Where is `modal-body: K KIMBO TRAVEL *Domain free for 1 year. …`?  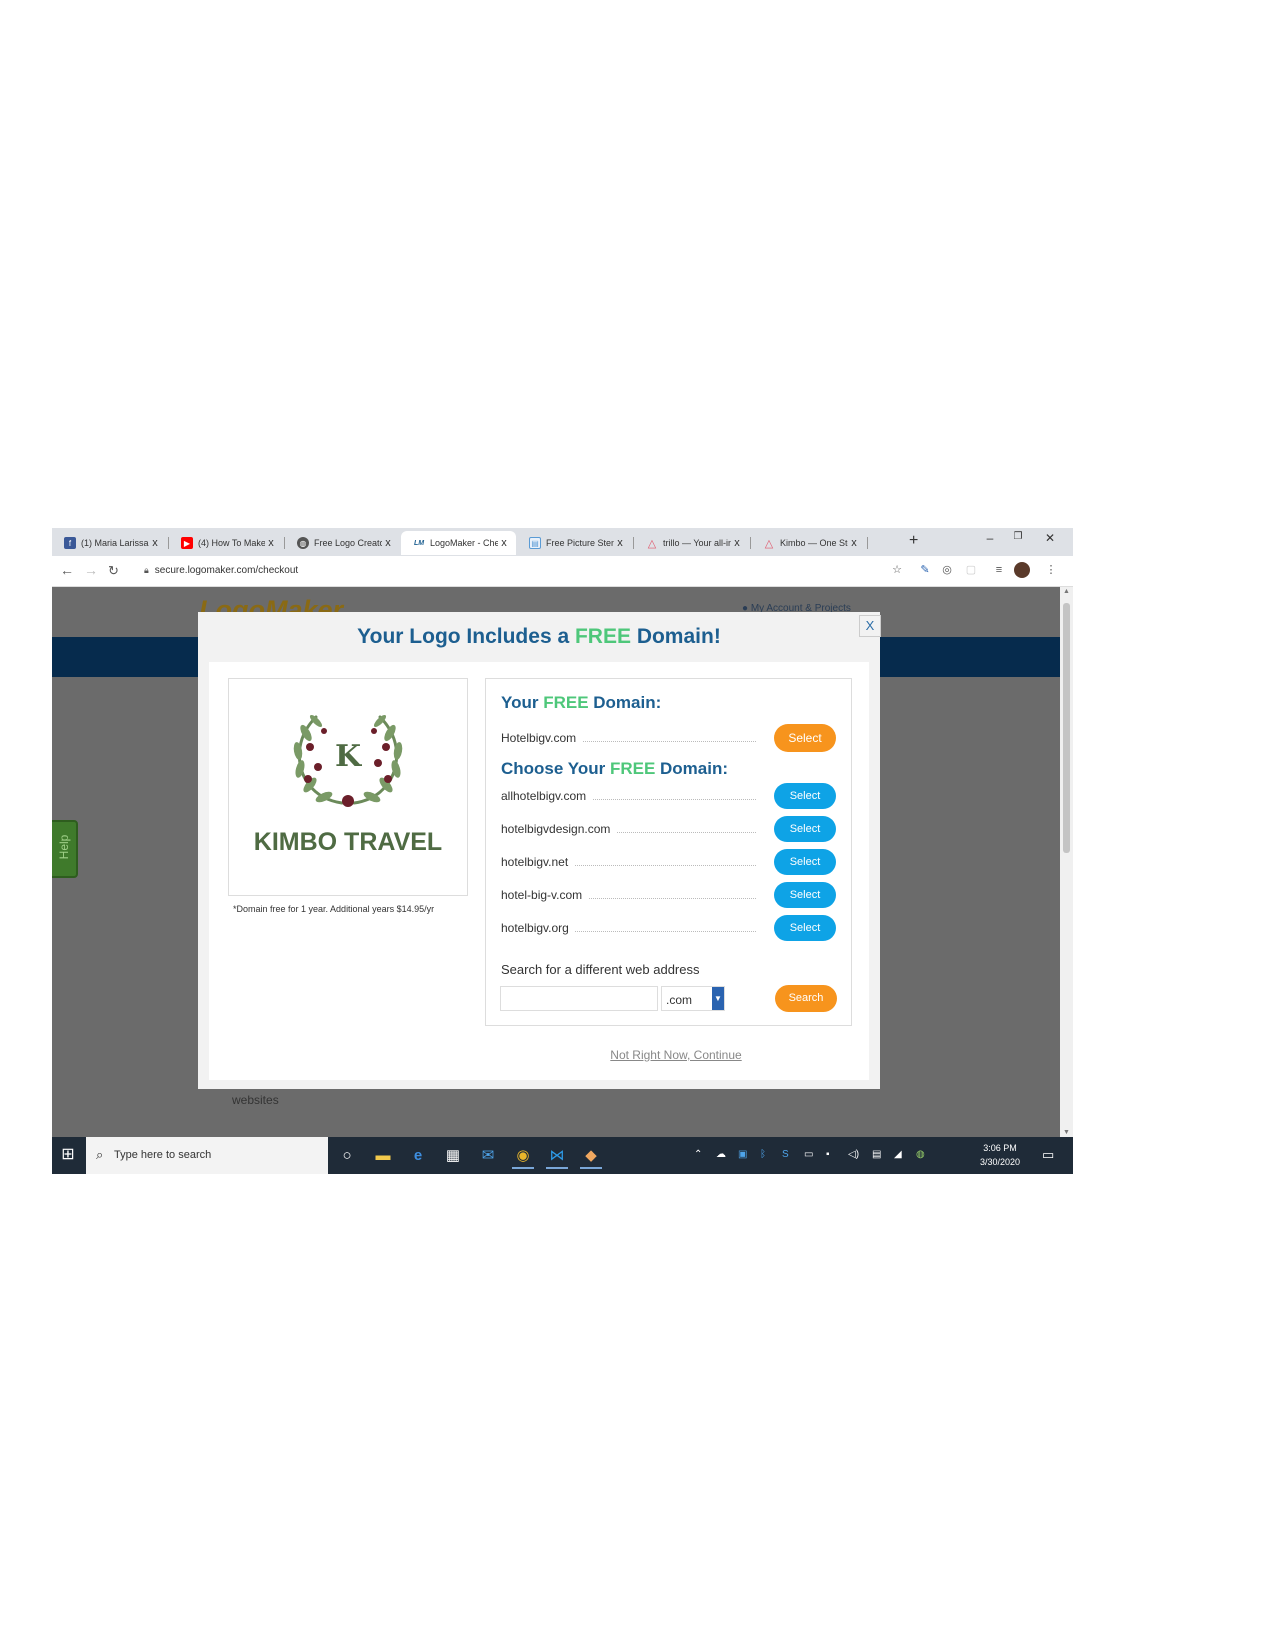 modal-body: K KIMBO TRAVEL *Domain free for 1 year. … is located at coordinates (539, 871).